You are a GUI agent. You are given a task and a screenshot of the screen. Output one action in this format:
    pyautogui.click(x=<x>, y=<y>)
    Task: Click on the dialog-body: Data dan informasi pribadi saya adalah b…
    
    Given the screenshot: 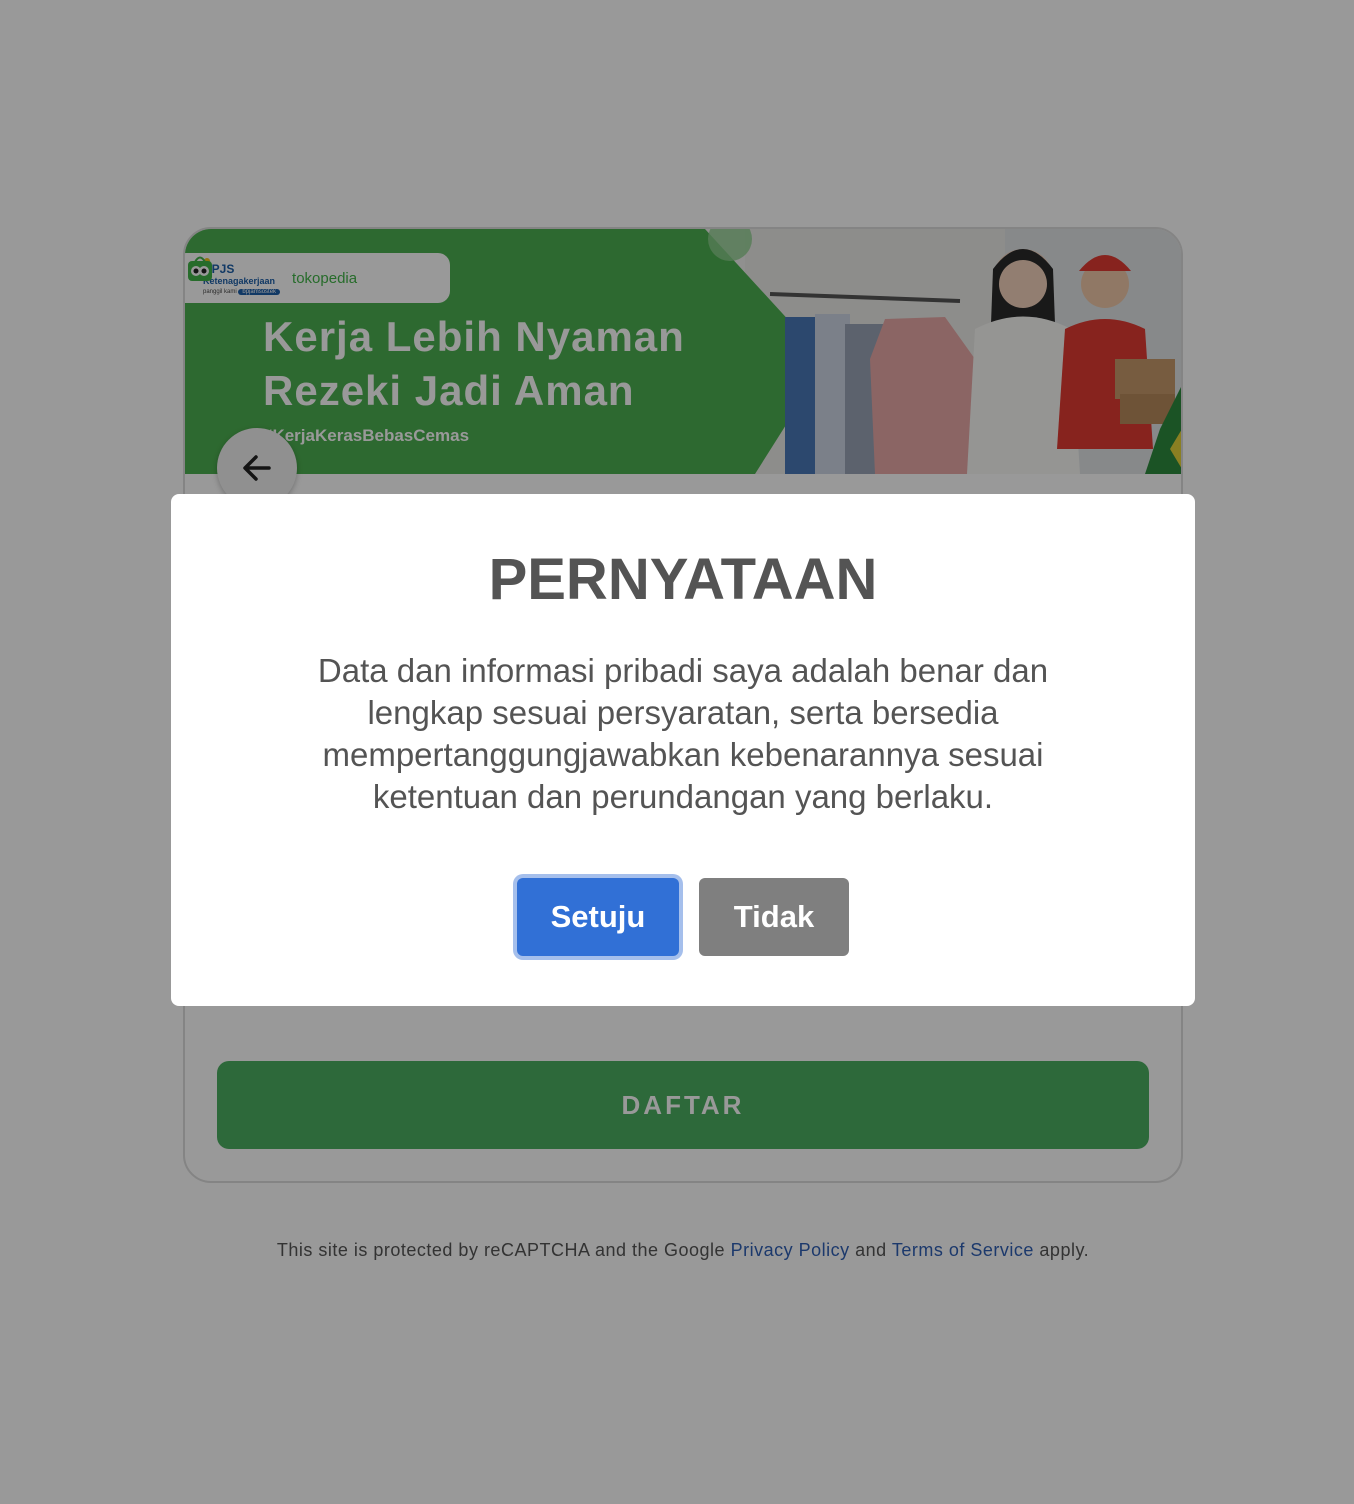 What is the action you would take?
    pyautogui.click(x=683, y=733)
    